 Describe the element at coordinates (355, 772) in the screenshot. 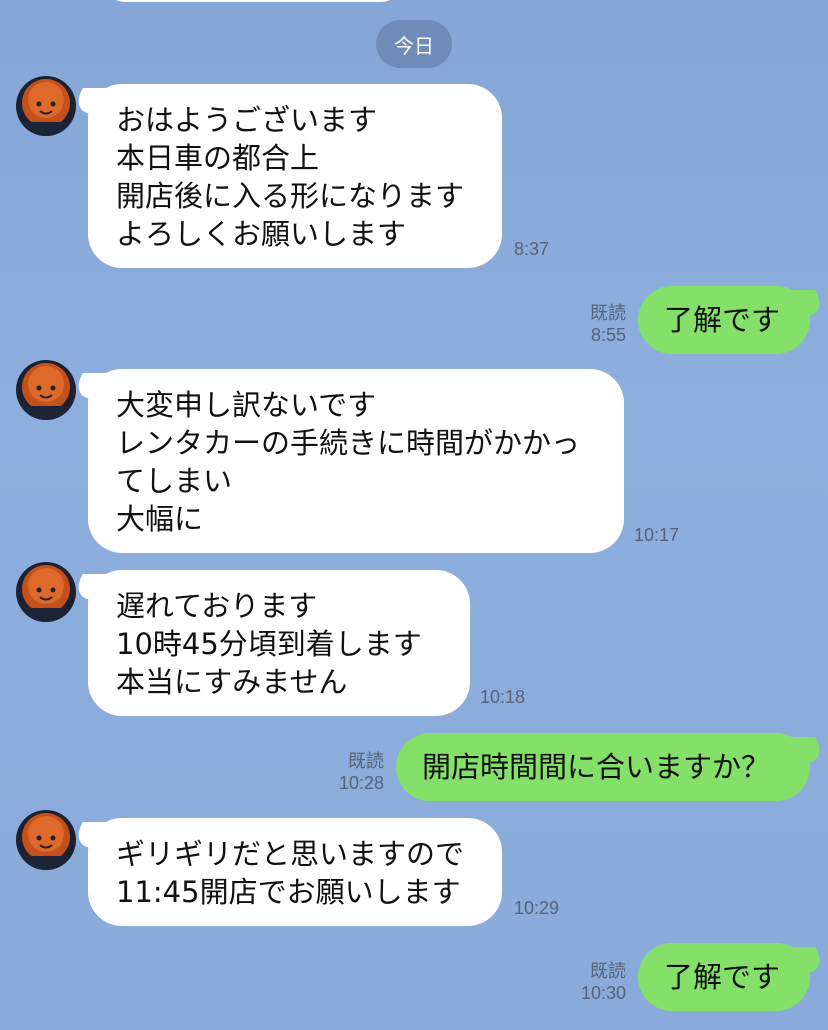

I see `message-meta: 既読 10:28` at that location.